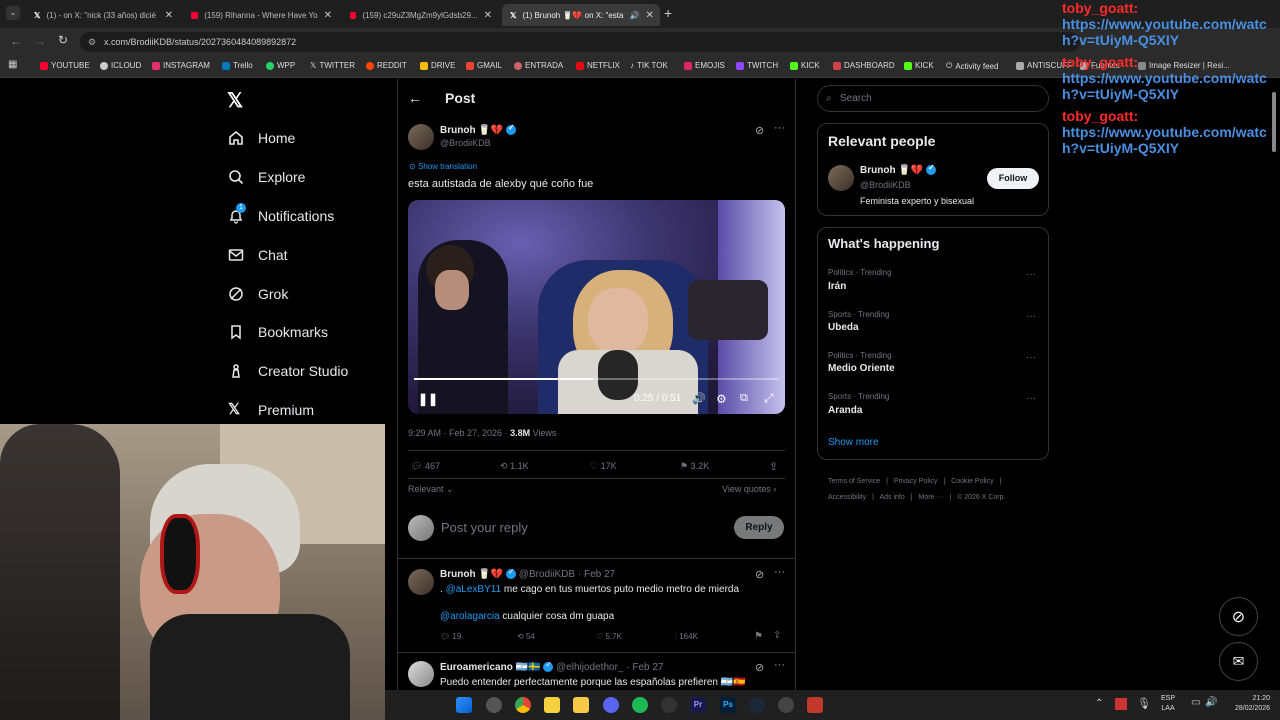  What do you see at coordinates (845, 410) in the screenshot?
I see `trend-name: Aranda` at bounding box center [845, 410].